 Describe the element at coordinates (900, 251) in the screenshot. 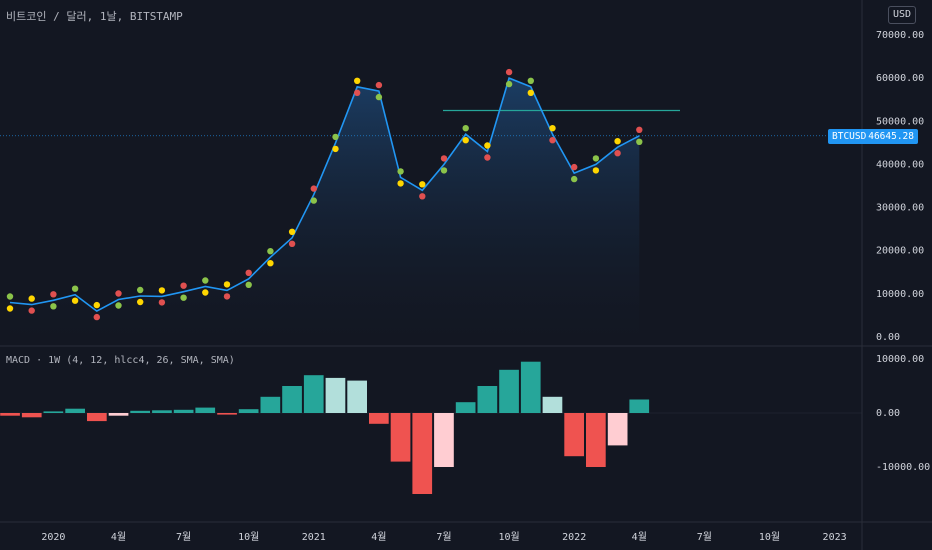

I see `price-axis-tick: 20000.00` at that location.